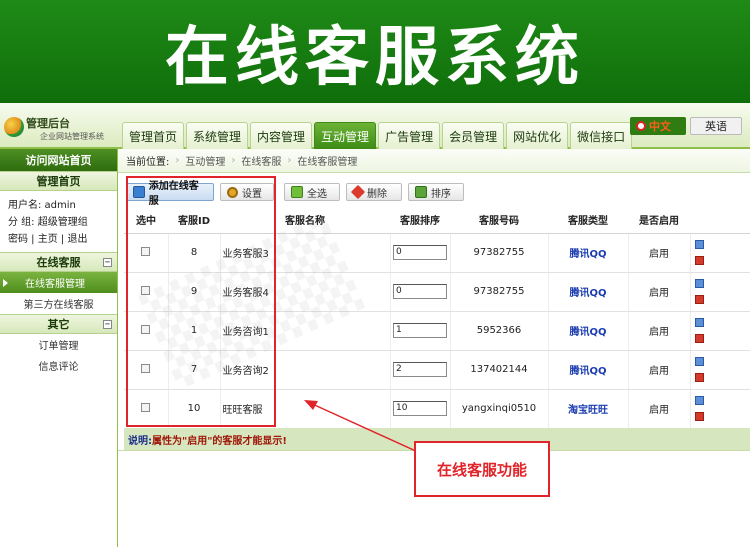 The height and width of the screenshot is (547, 750). I want to click on note-text: 属性为"启用"的客服才能显示!, so click(219, 441).